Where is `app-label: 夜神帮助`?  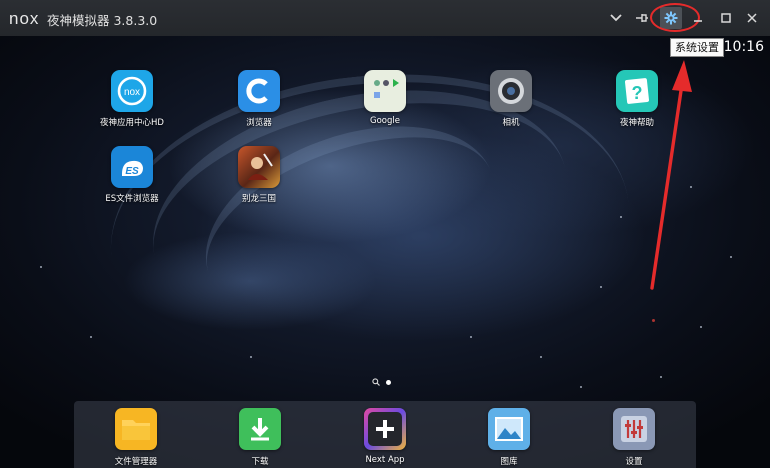 app-label: 夜神帮助 is located at coordinates (636, 123).